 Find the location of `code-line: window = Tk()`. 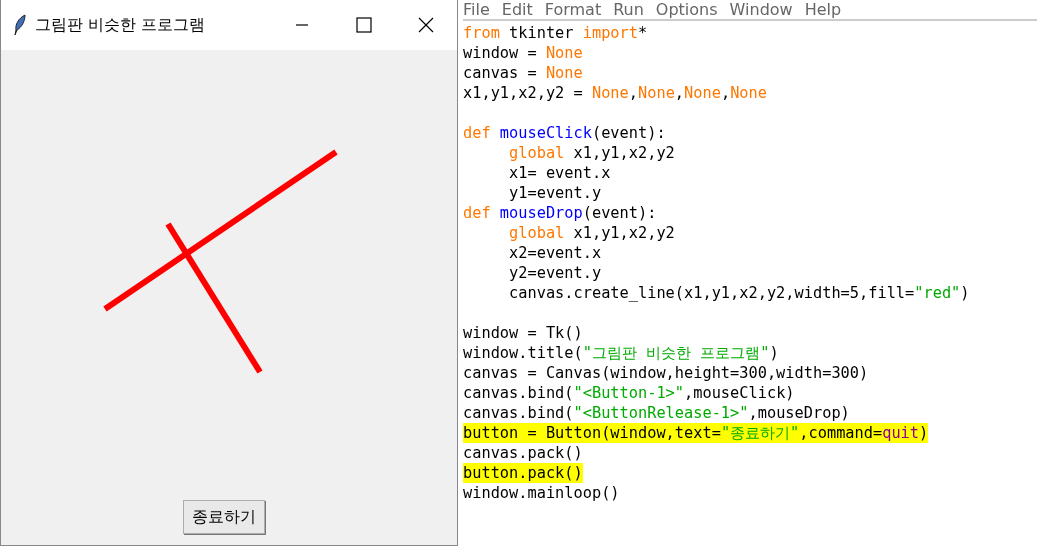

code-line: window = Tk() is located at coordinates (523, 333).